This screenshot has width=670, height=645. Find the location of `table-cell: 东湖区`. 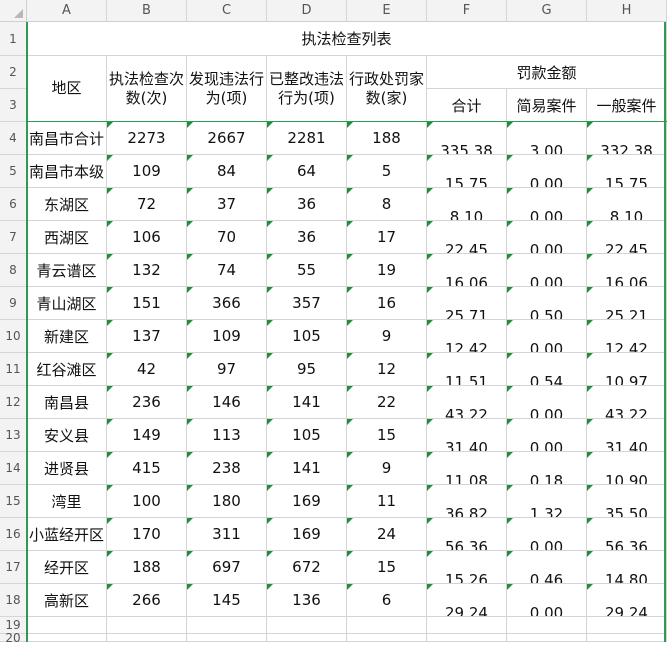

table-cell: 东湖区 is located at coordinates (67, 204).